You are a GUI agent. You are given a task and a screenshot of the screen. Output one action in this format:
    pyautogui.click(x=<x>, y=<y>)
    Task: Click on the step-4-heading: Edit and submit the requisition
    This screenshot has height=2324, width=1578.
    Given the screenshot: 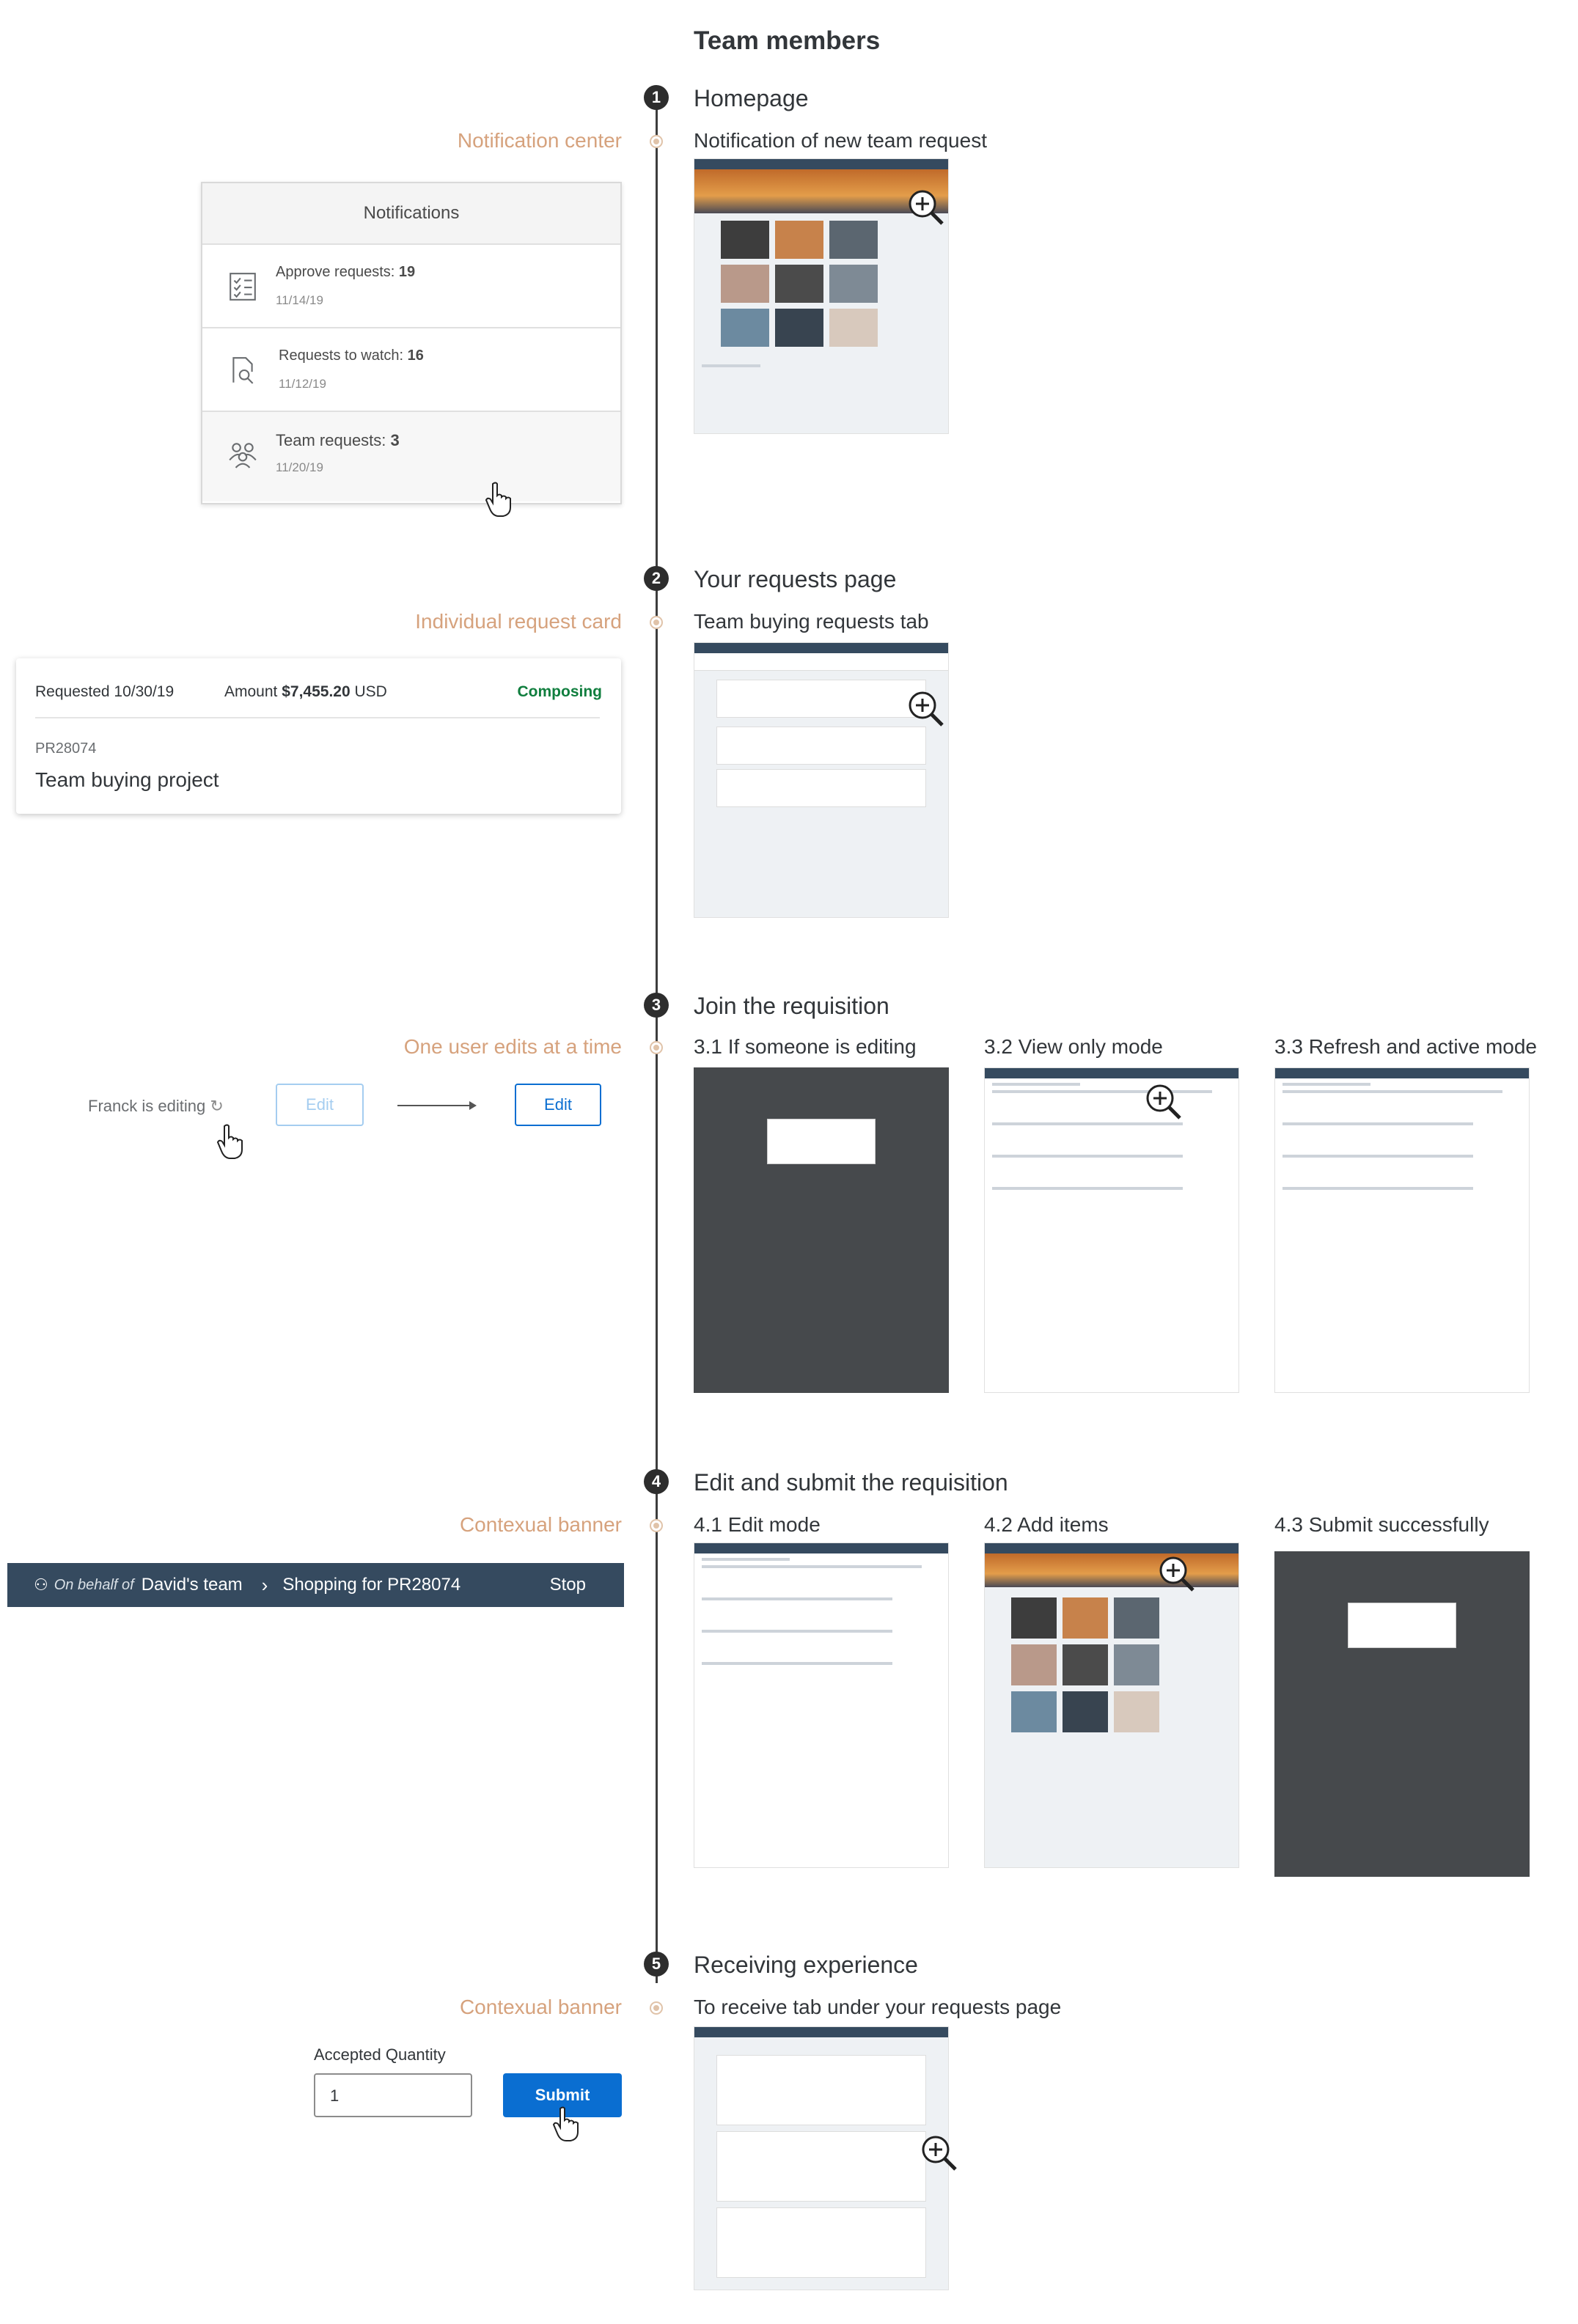 What is the action you would take?
    pyautogui.click(x=851, y=1482)
    